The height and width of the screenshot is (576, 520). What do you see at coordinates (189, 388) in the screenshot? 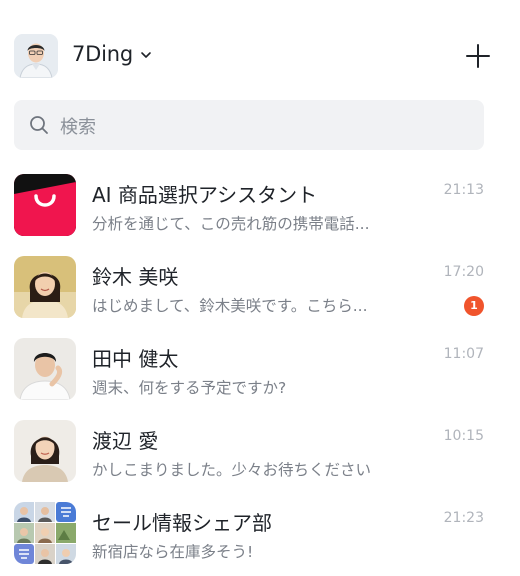
I see `chat-preview: 週末、何をする予定ですか?` at bounding box center [189, 388].